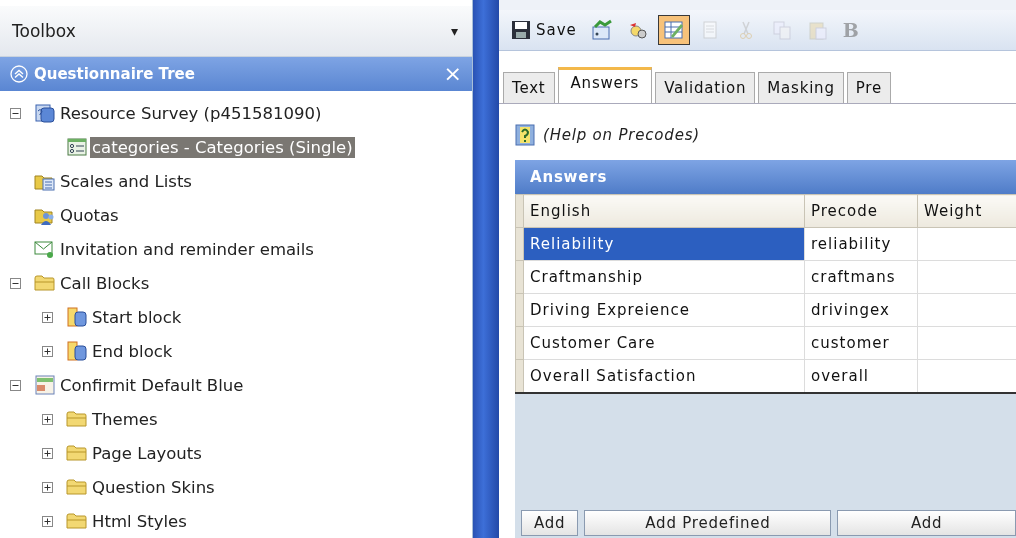 The image size is (1016, 538). I want to click on chart-icon, so click(601, 30).